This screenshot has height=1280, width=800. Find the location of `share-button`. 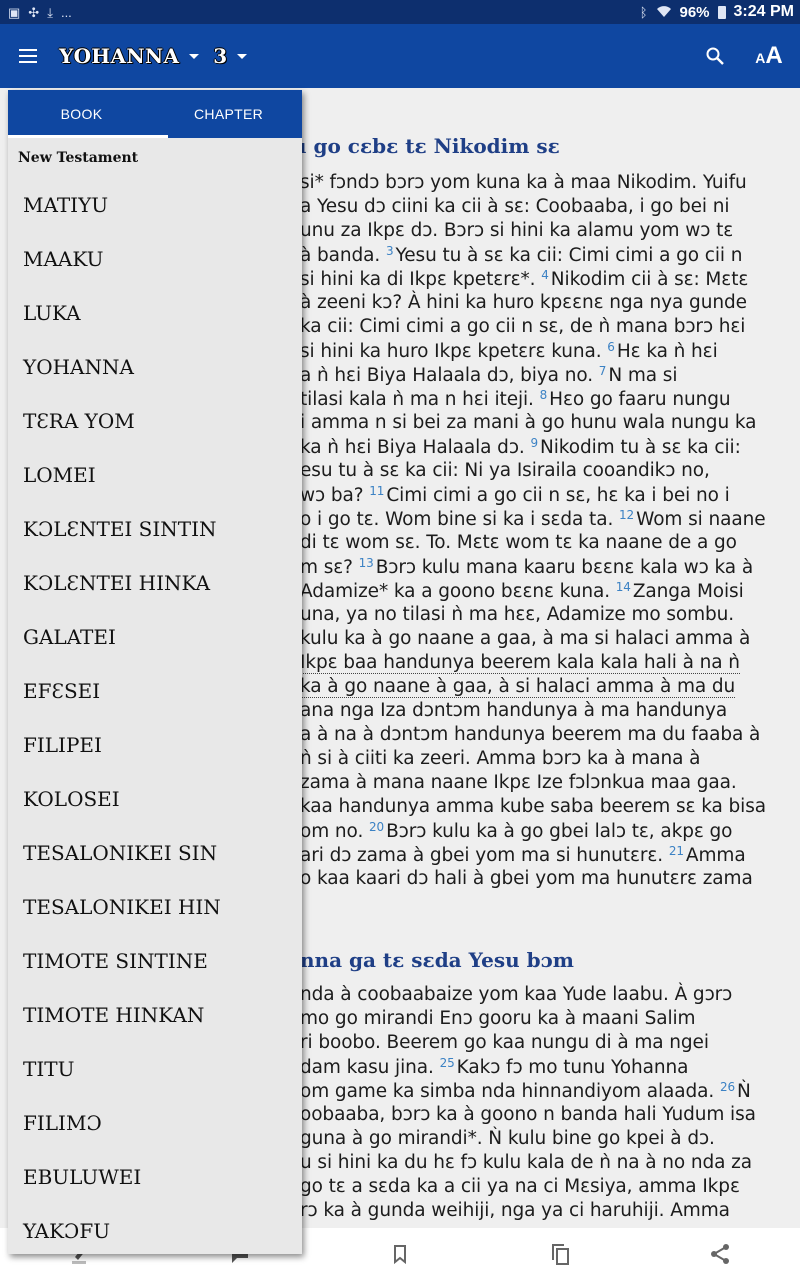

share-button is located at coordinates (720, 1254).